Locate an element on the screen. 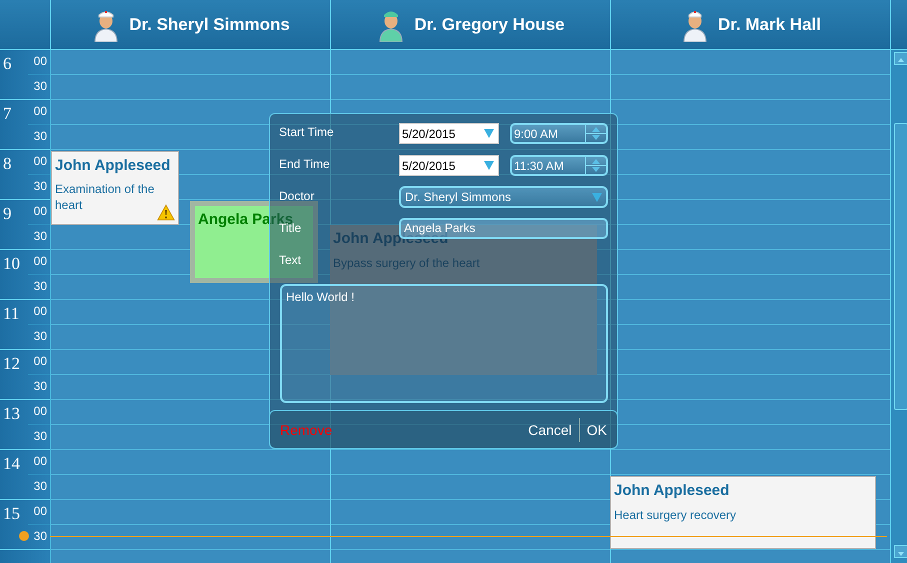 The image size is (907, 563). hour-label: 9 is located at coordinates (7, 214).